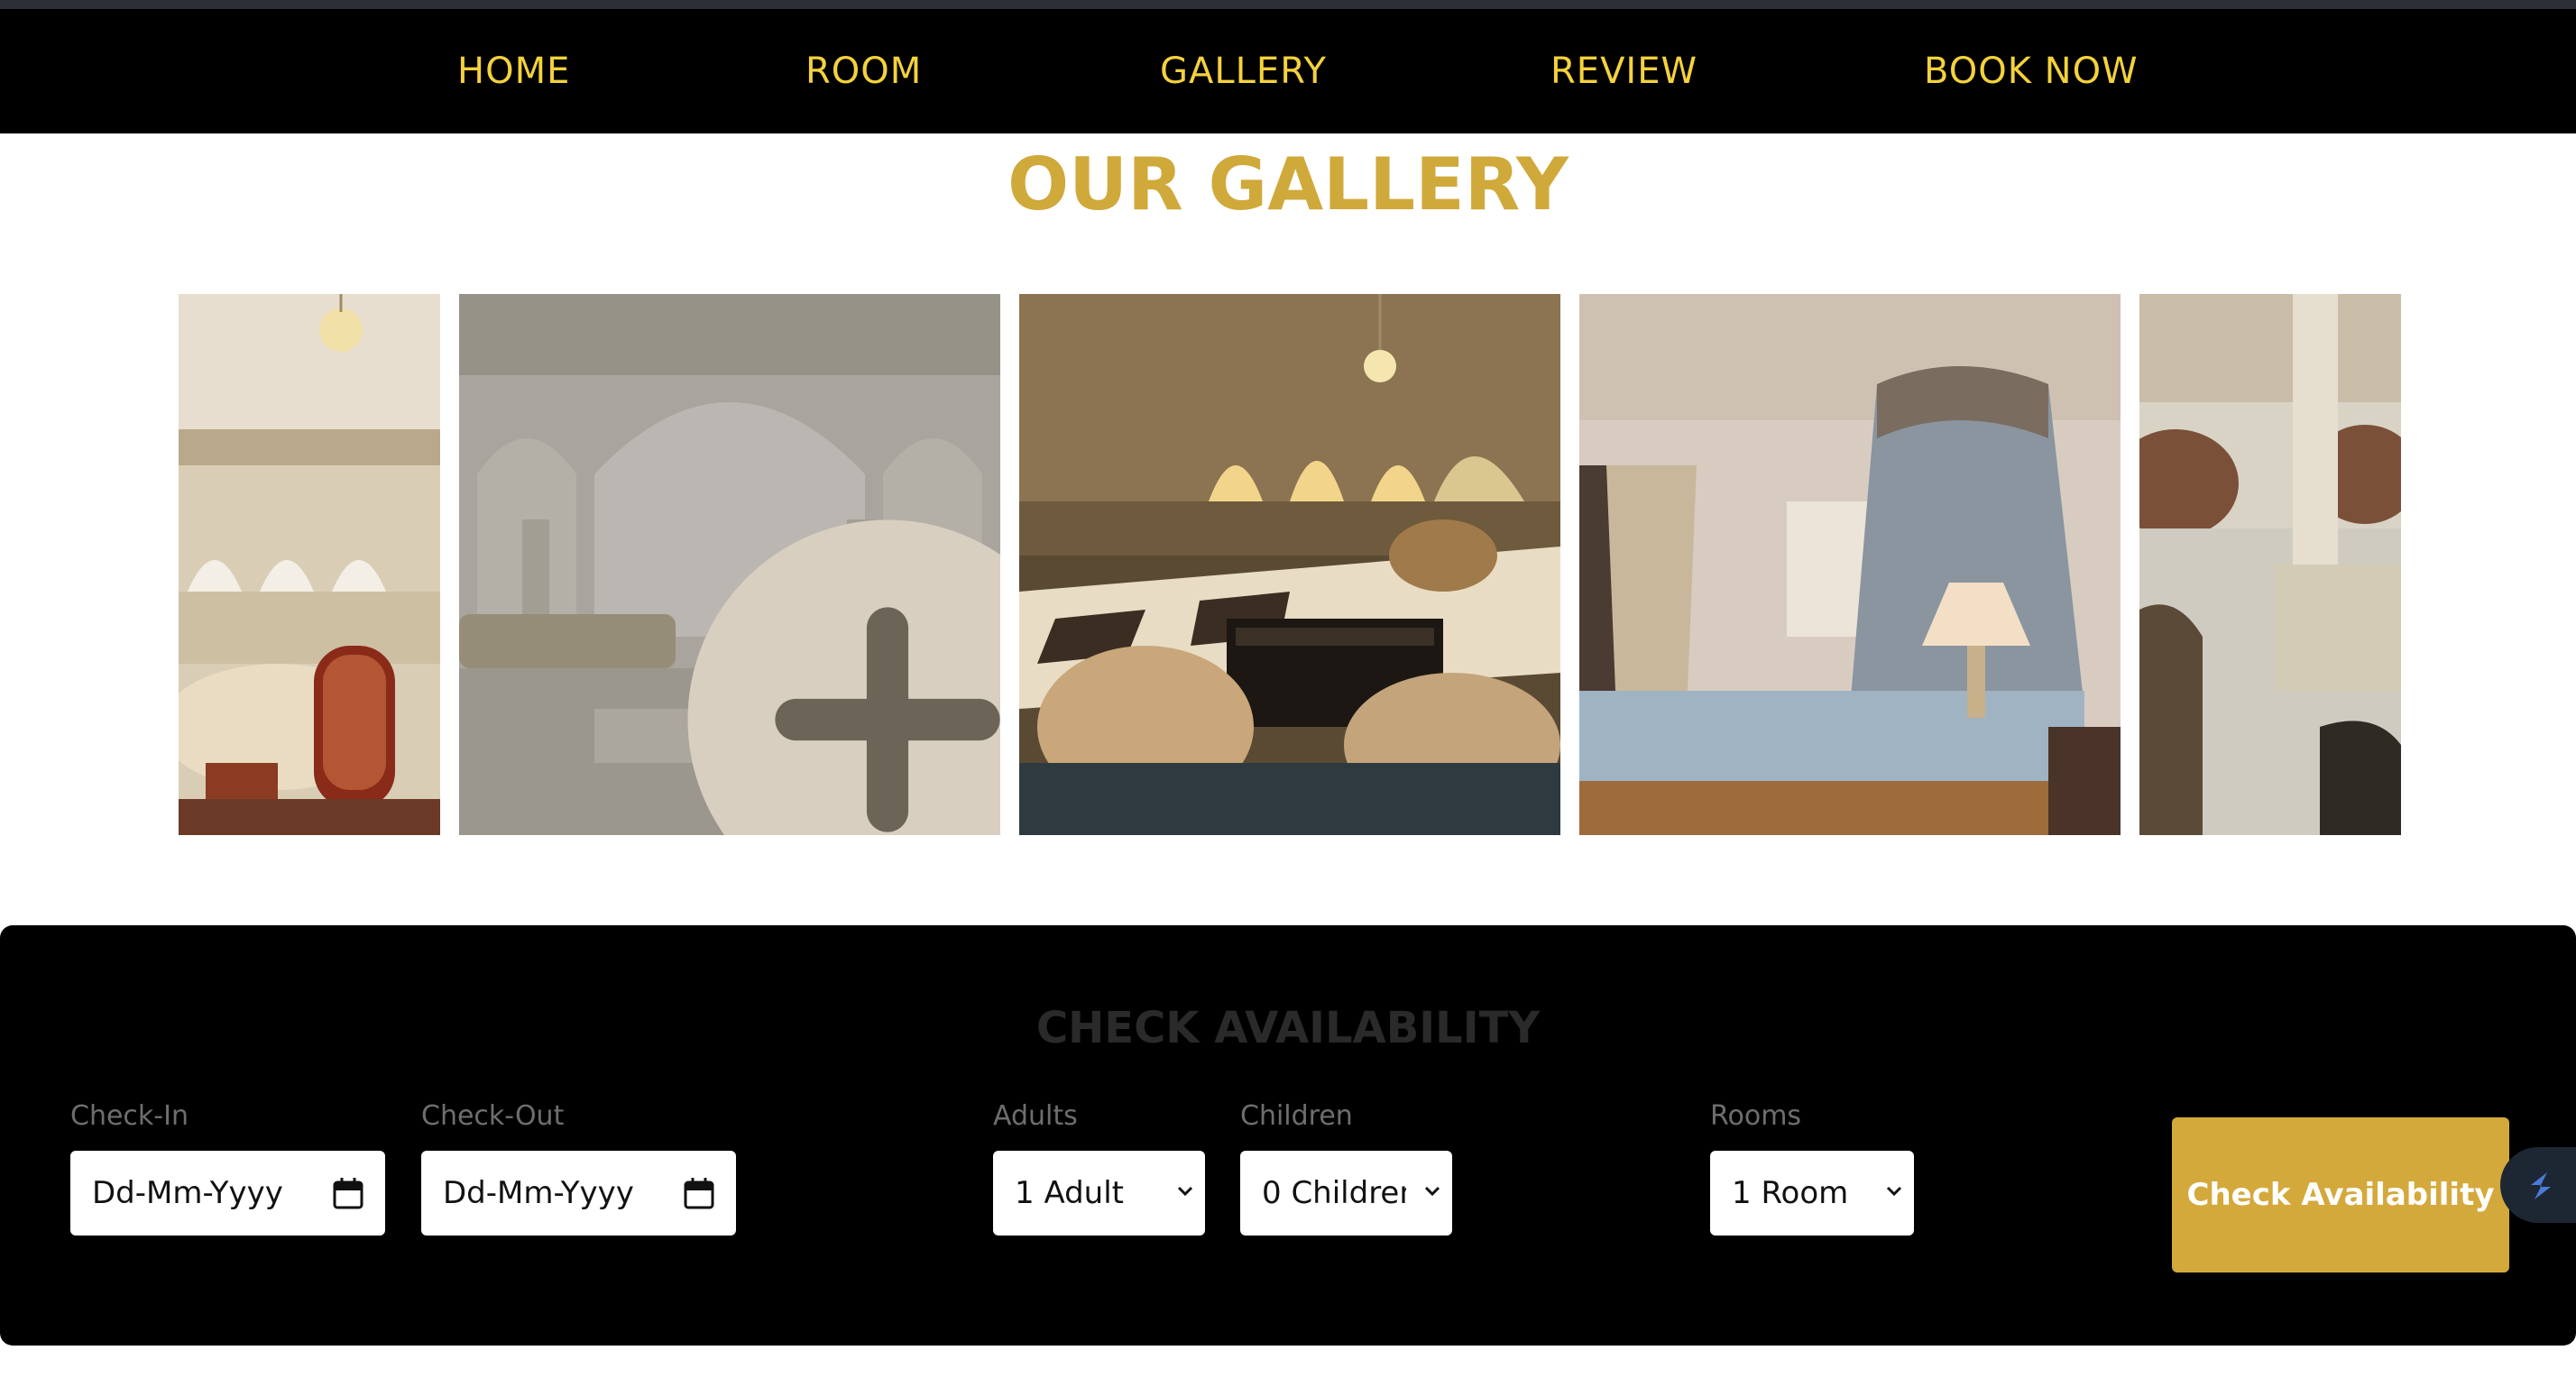 This screenshot has height=1378, width=2576. What do you see at coordinates (188, 1193) in the screenshot?
I see `check-in-placeholder: Dd-Mm-Yyyy` at bounding box center [188, 1193].